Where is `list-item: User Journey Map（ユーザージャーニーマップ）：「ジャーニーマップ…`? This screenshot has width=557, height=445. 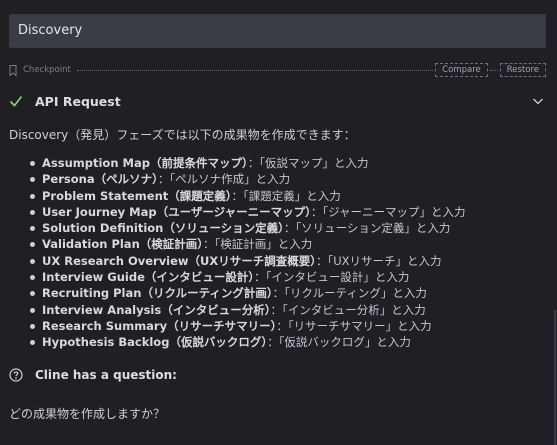
list-item: User Journey Map（ユーザージャーニーマップ）：「ジャーニーマップ… is located at coordinates (248, 212).